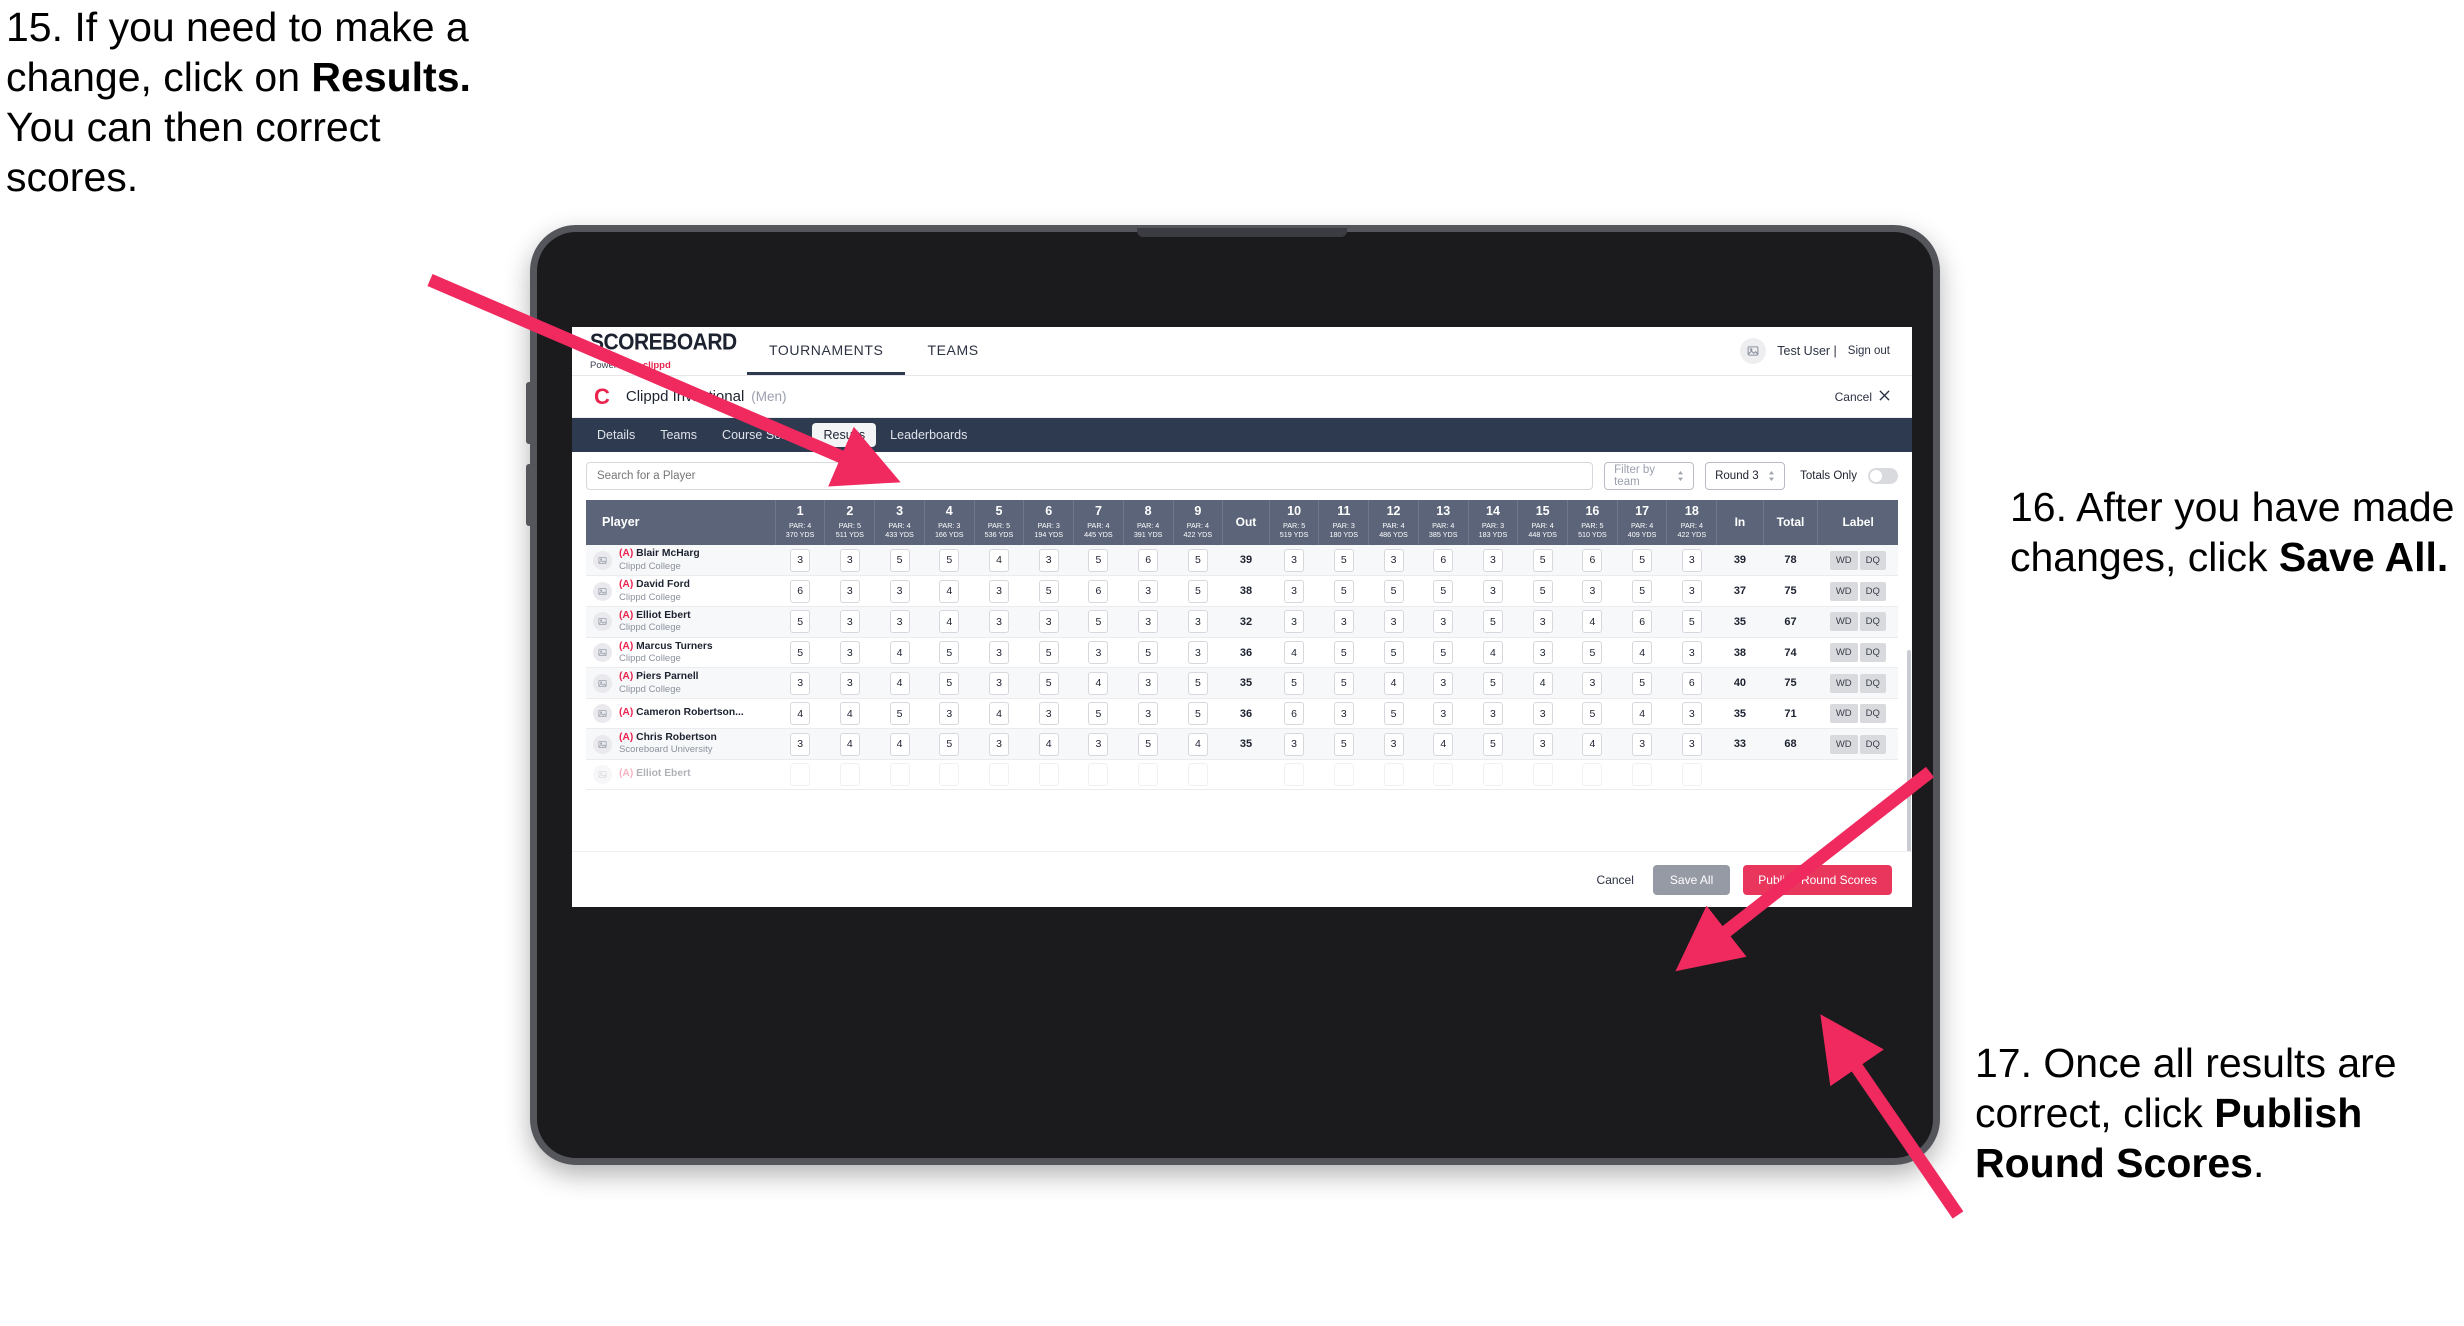 This screenshot has width=2464, height=1326. I want to click on tab-results: Results, so click(844, 435).